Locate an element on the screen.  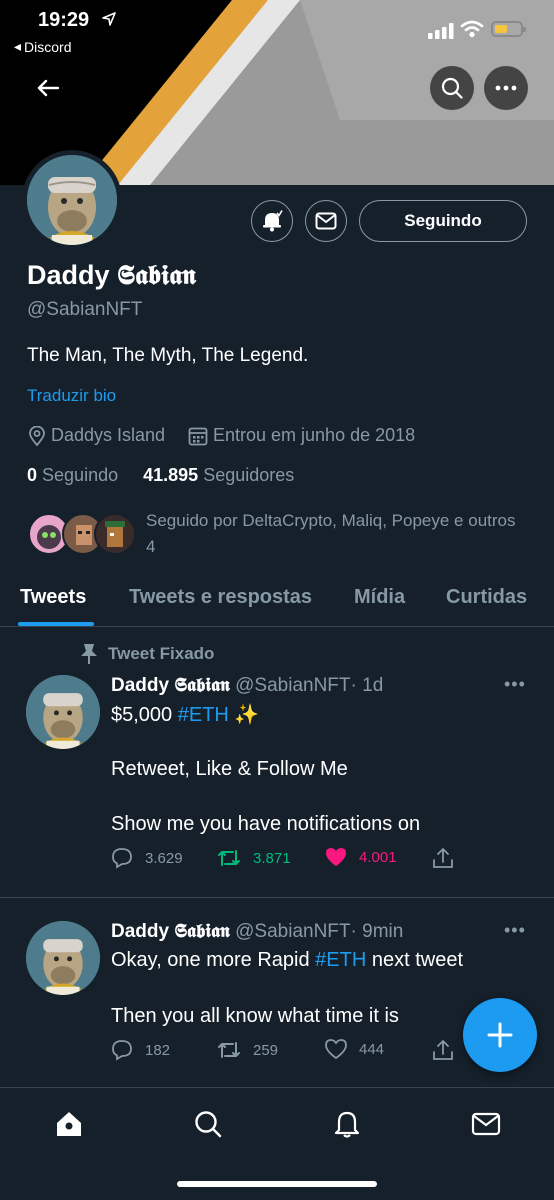
nav-messages is located at coordinates (486, 1124).